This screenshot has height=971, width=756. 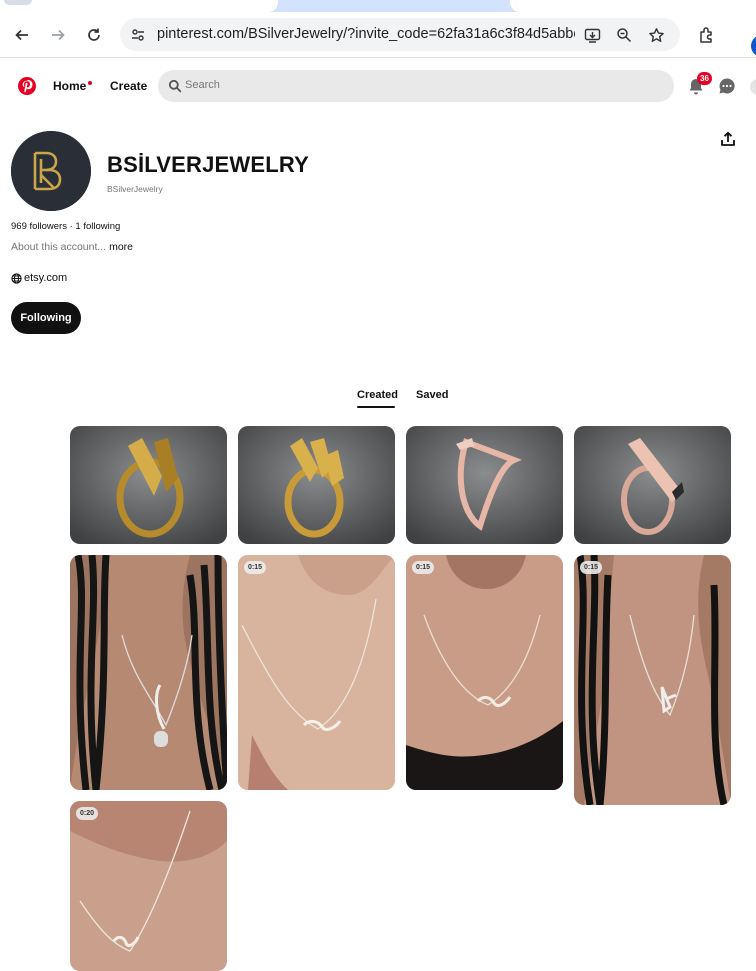 What do you see at coordinates (707, 35) in the screenshot?
I see `extensions-icon` at bounding box center [707, 35].